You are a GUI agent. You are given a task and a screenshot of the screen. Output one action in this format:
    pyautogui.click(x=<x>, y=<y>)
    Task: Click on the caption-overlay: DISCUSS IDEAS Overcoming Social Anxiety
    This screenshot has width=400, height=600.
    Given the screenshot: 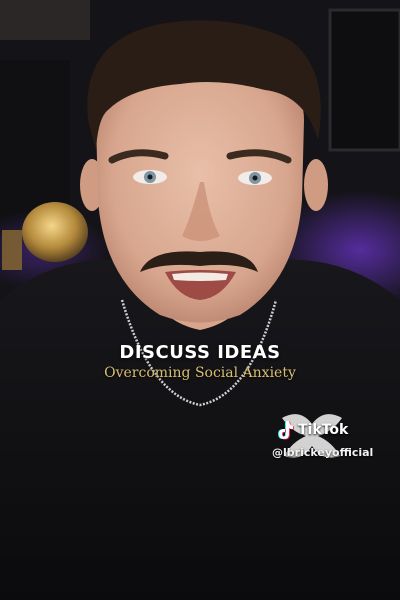 What is the action you would take?
    pyautogui.click(x=200, y=361)
    